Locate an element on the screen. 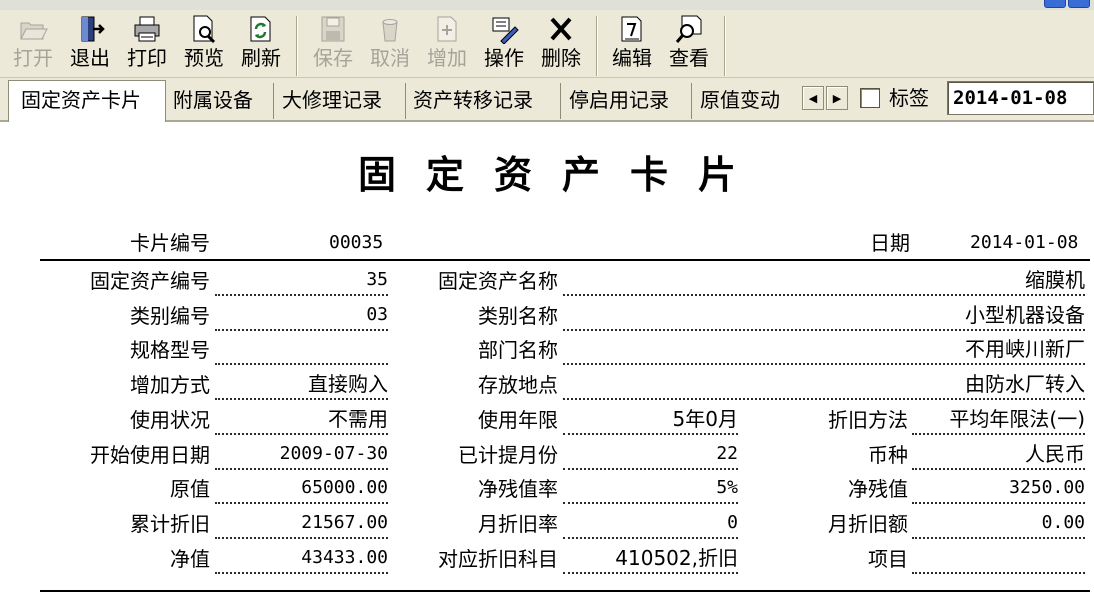 The width and height of the screenshot is (1094, 600). tag-checkbox-label: 标签 is located at coordinates (909, 98).